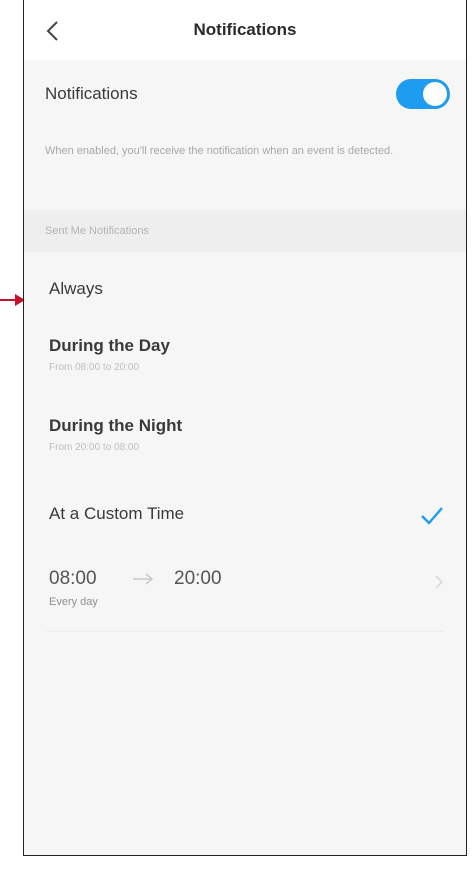 The width and height of the screenshot is (472, 881). I want to click on chevron-right-icon, so click(439, 582).